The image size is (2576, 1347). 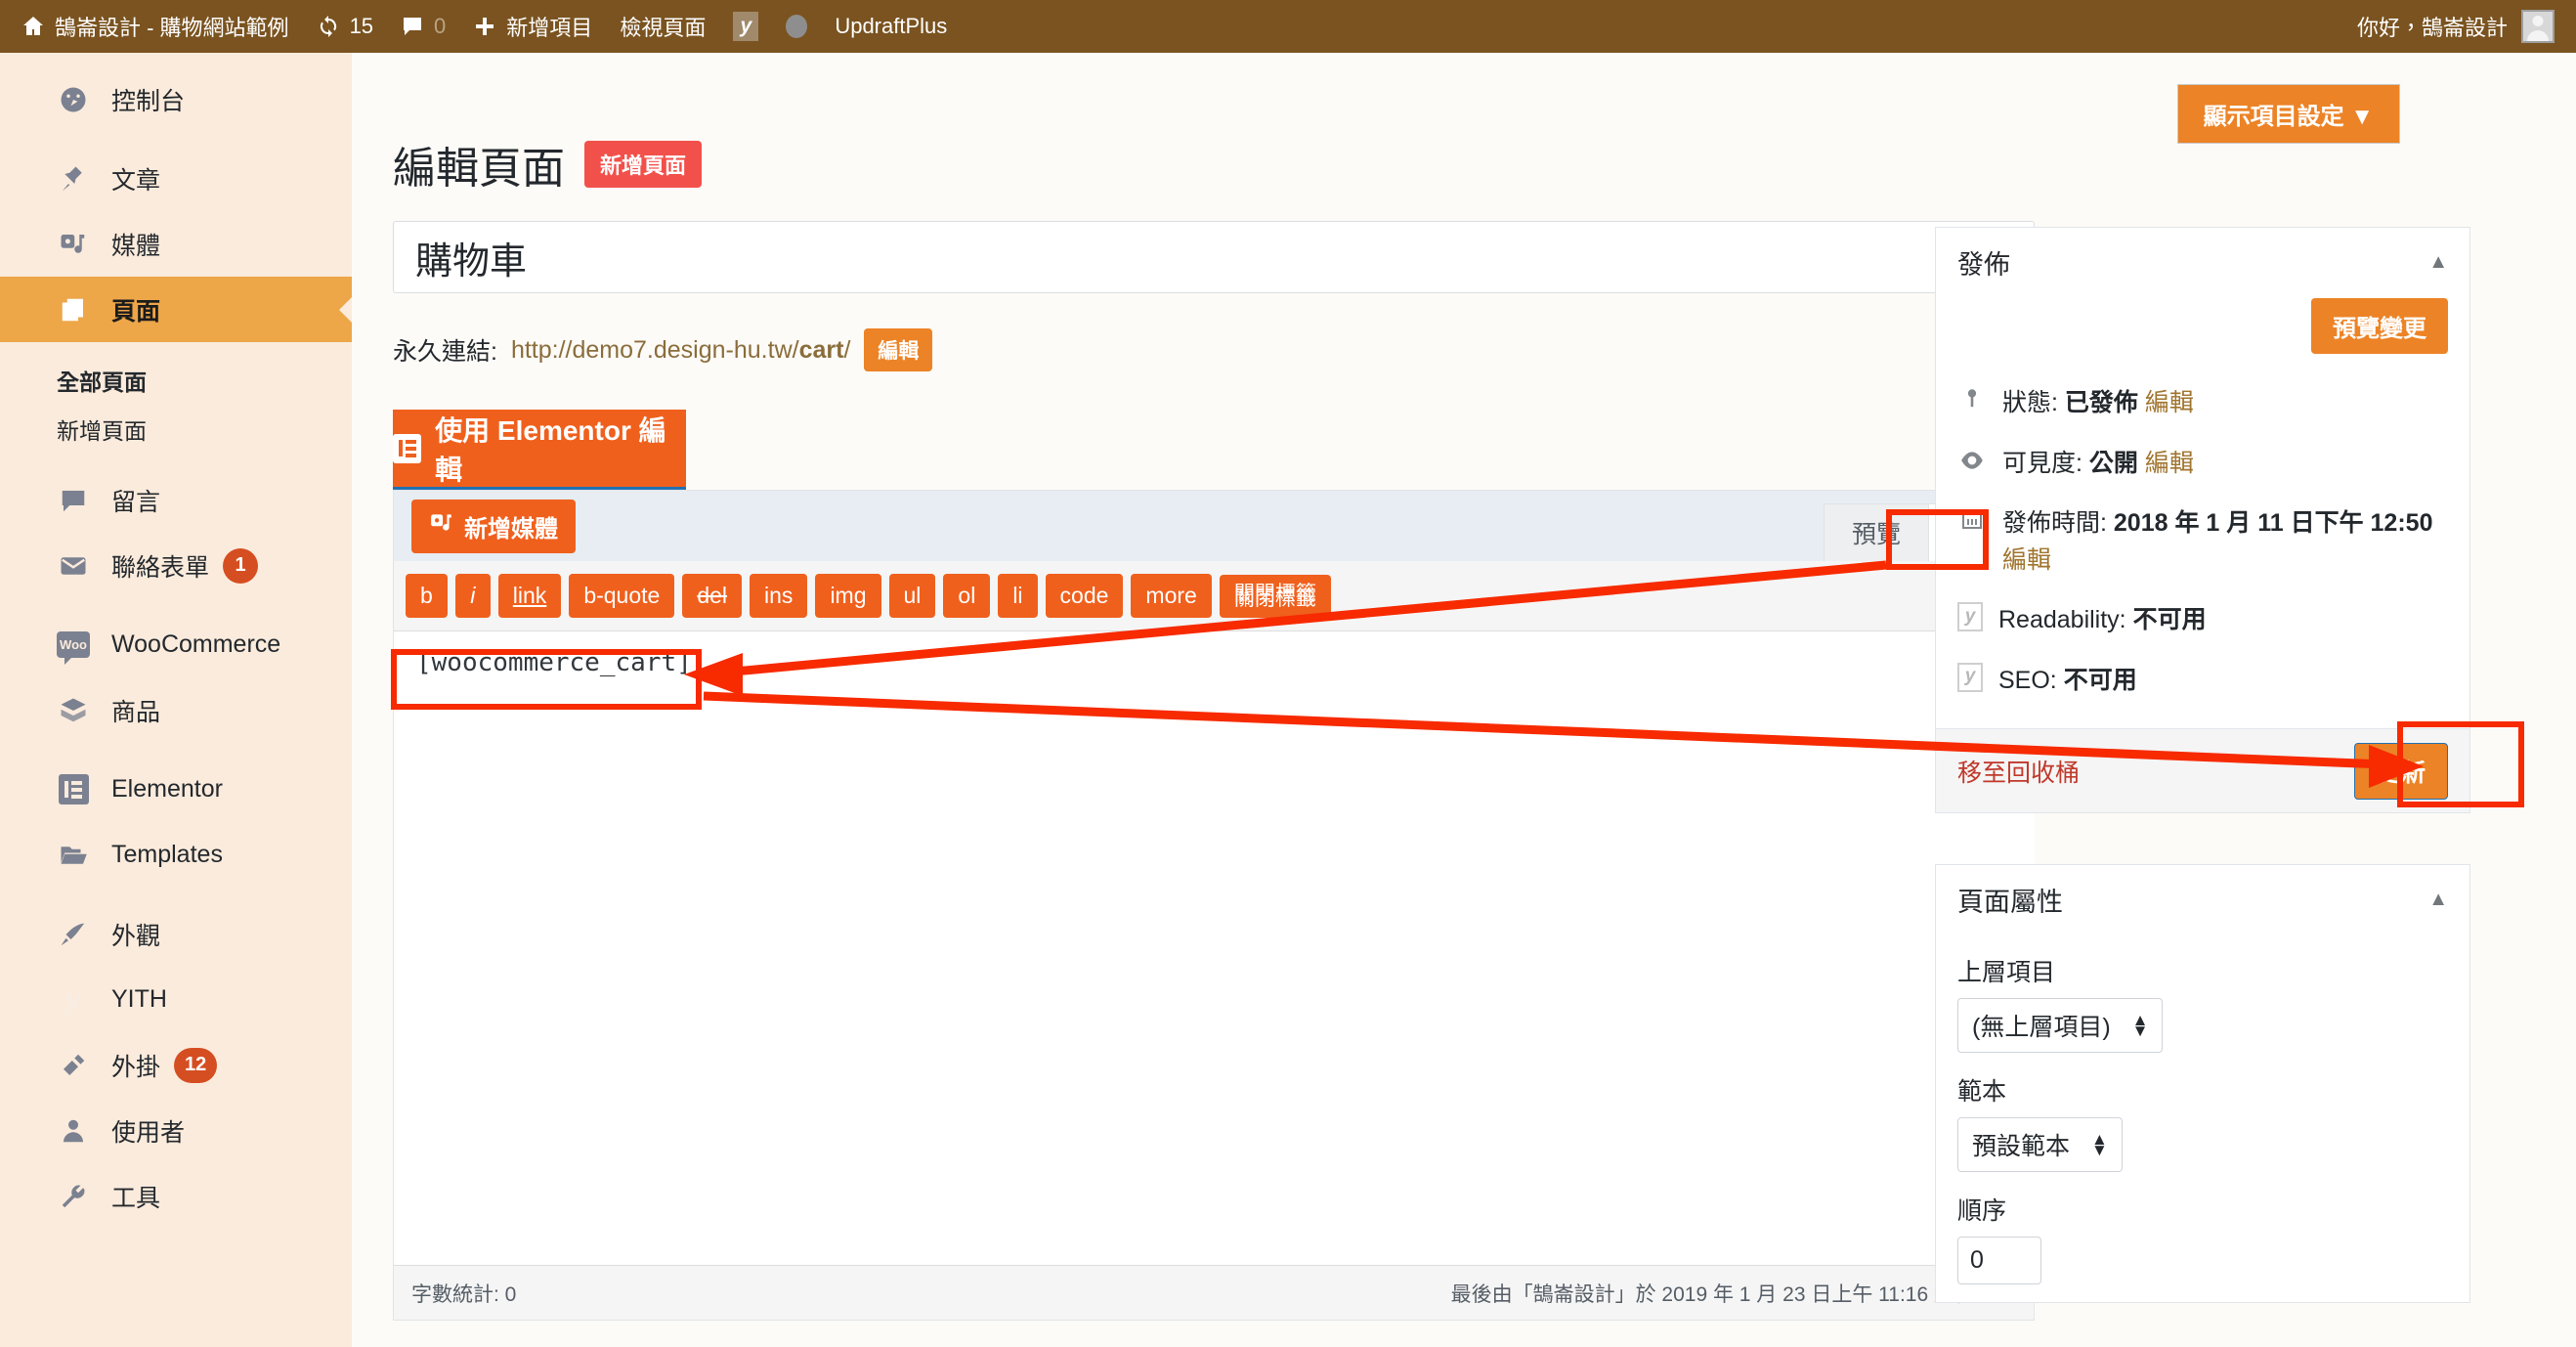 What do you see at coordinates (2202, 620) in the screenshot?
I see `publish-readability-row: y Readability: 不可用` at bounding box center [2202, 620].